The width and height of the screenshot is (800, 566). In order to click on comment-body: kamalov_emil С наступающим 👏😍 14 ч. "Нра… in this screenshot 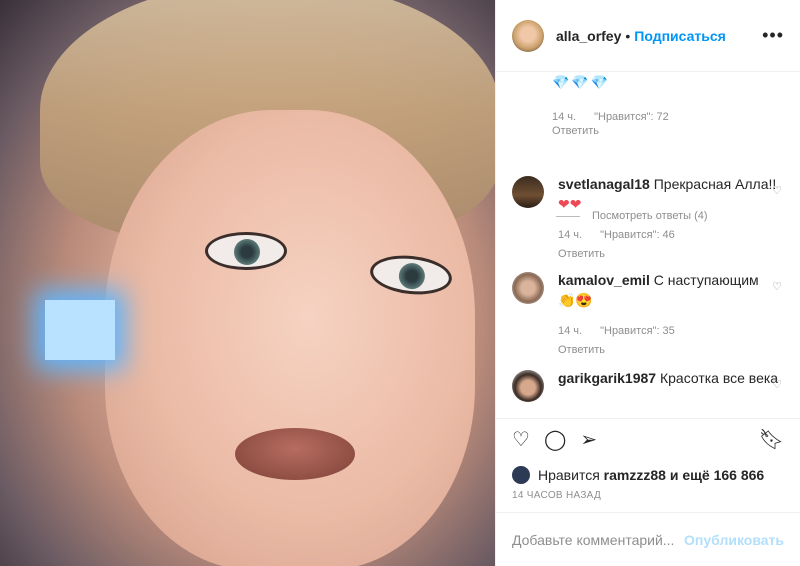, I will do `click(675, 315)`.